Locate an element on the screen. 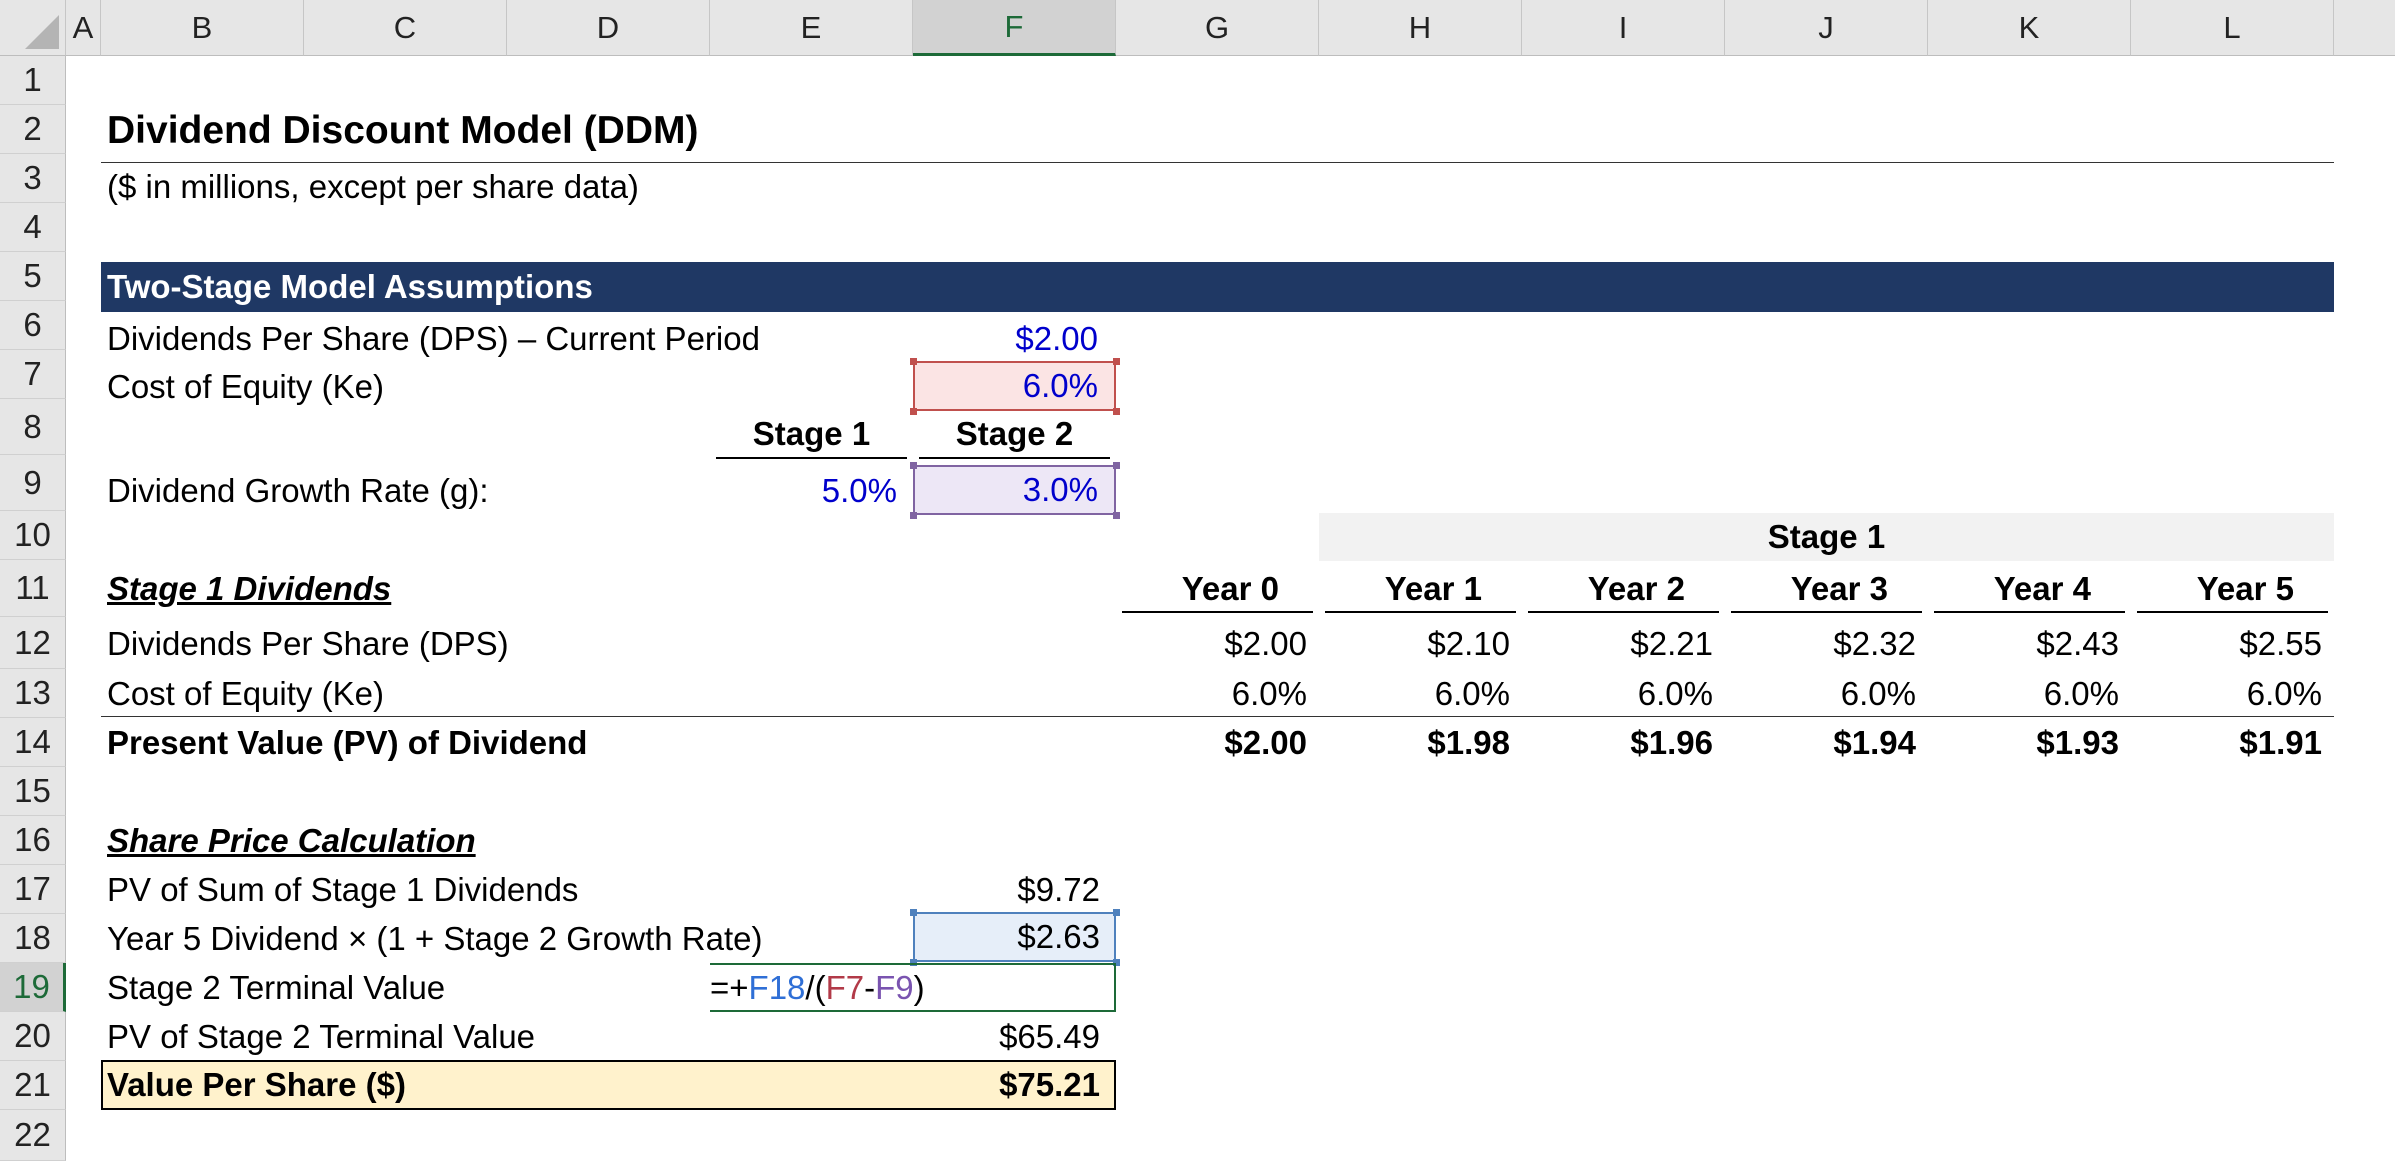 The height and width of the screenshot is (1161, 2395). cost-of-equity-cell: 6.0% is located at coordinates (1014, 386).